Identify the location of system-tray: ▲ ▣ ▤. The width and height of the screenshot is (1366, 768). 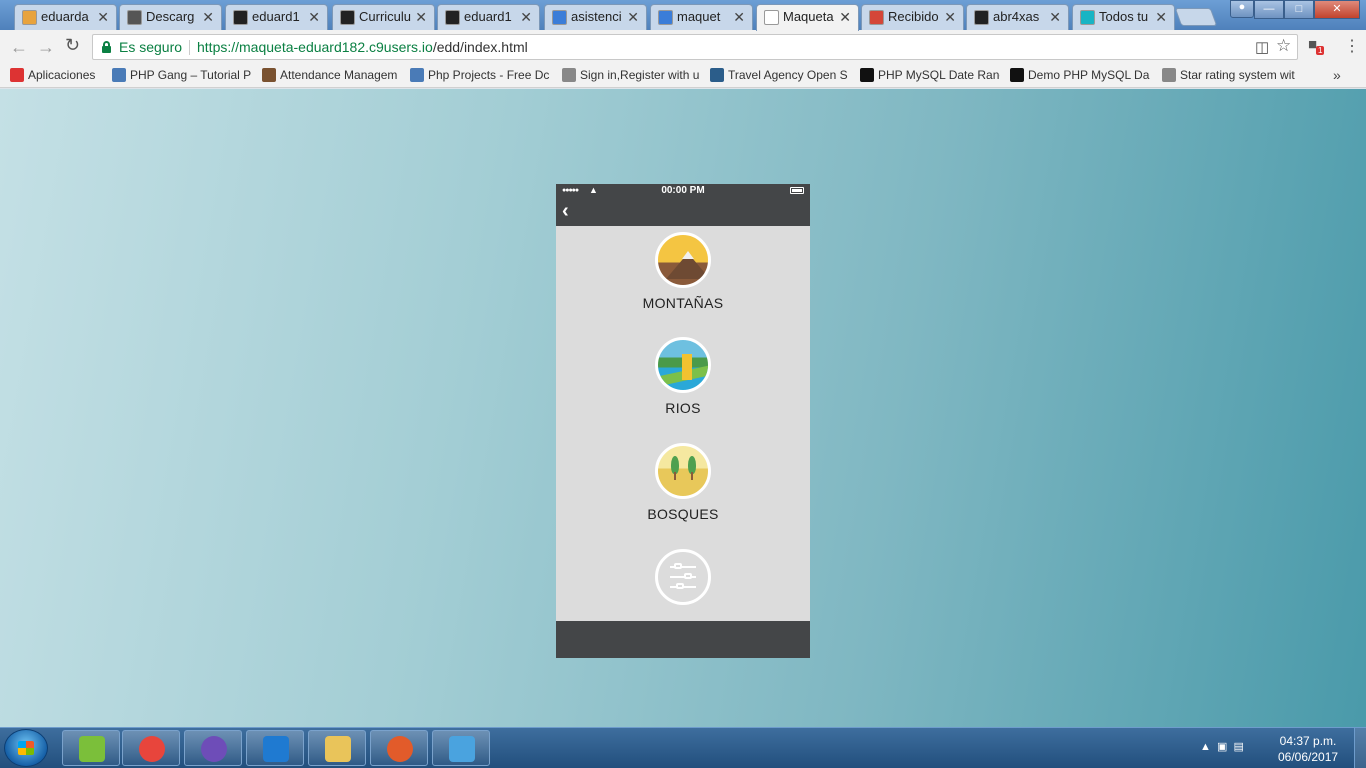
(1222, 746).